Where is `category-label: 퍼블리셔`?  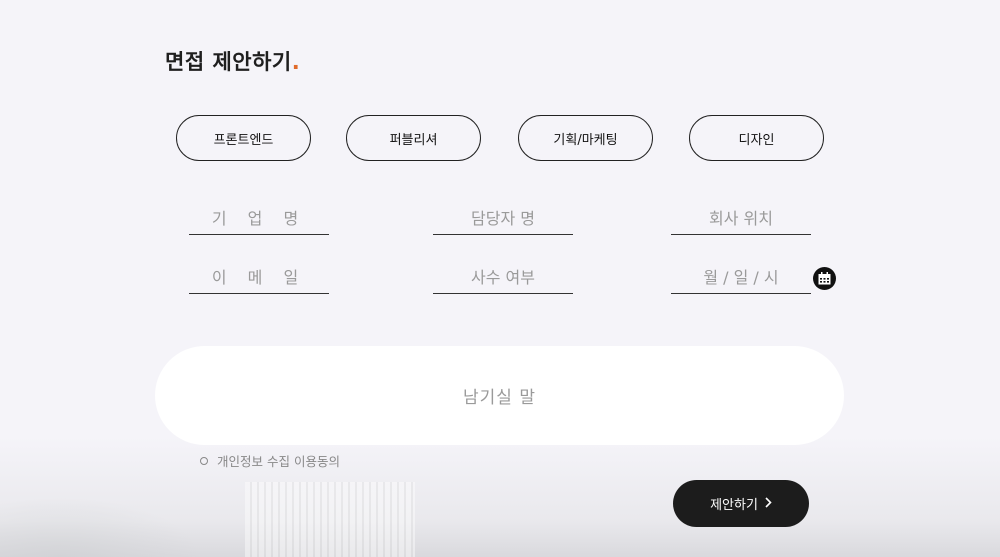
category-label: 퍼블리셔 is located at coordinates (413, 140).